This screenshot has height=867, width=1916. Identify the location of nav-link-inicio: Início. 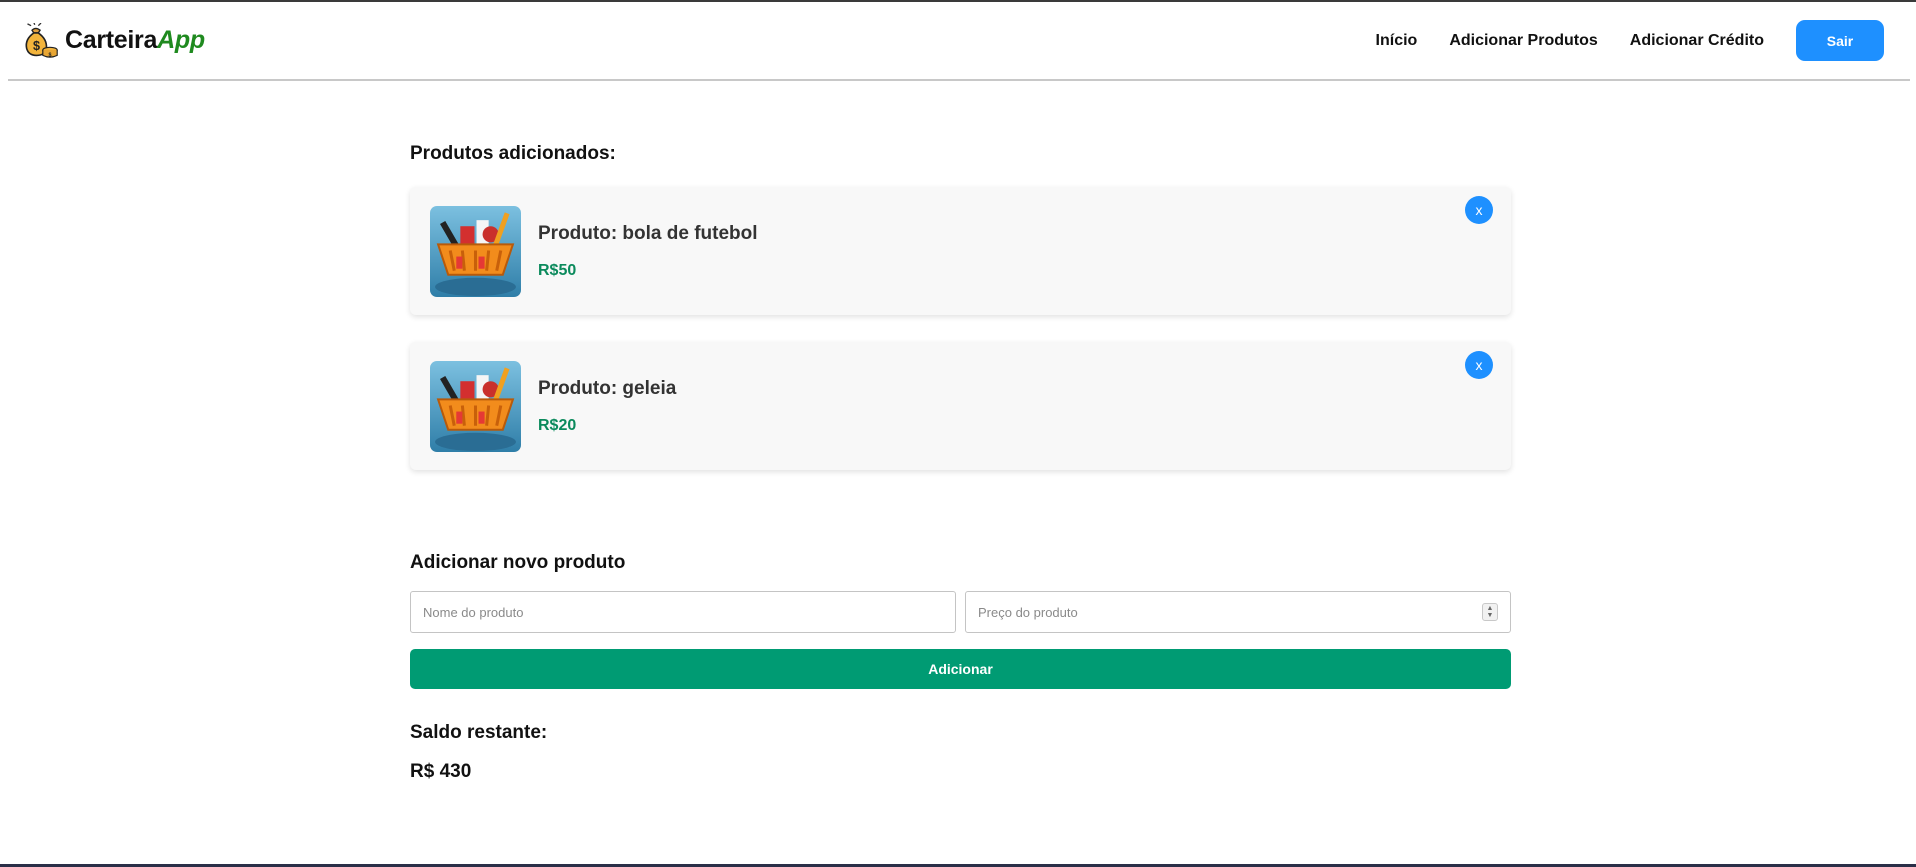
(1397, 41).